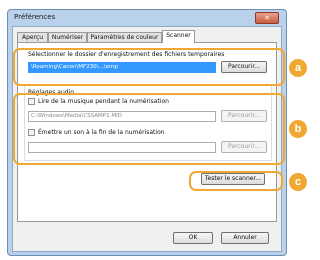 Image resolution: width=320 pixels, height=260 pixels. I want to click on close-button: ✕, so click(267, 18).